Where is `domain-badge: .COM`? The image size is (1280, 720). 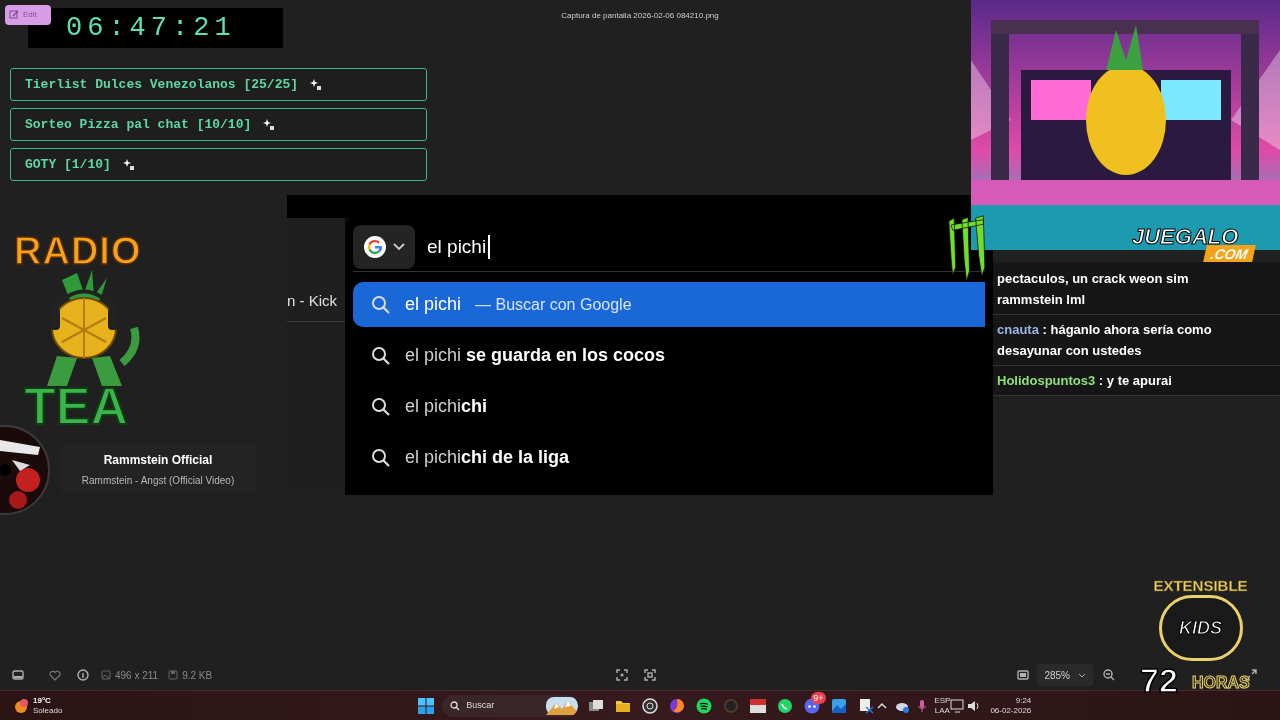 domain-badge: .COM is located at coordinates (1229, 253).